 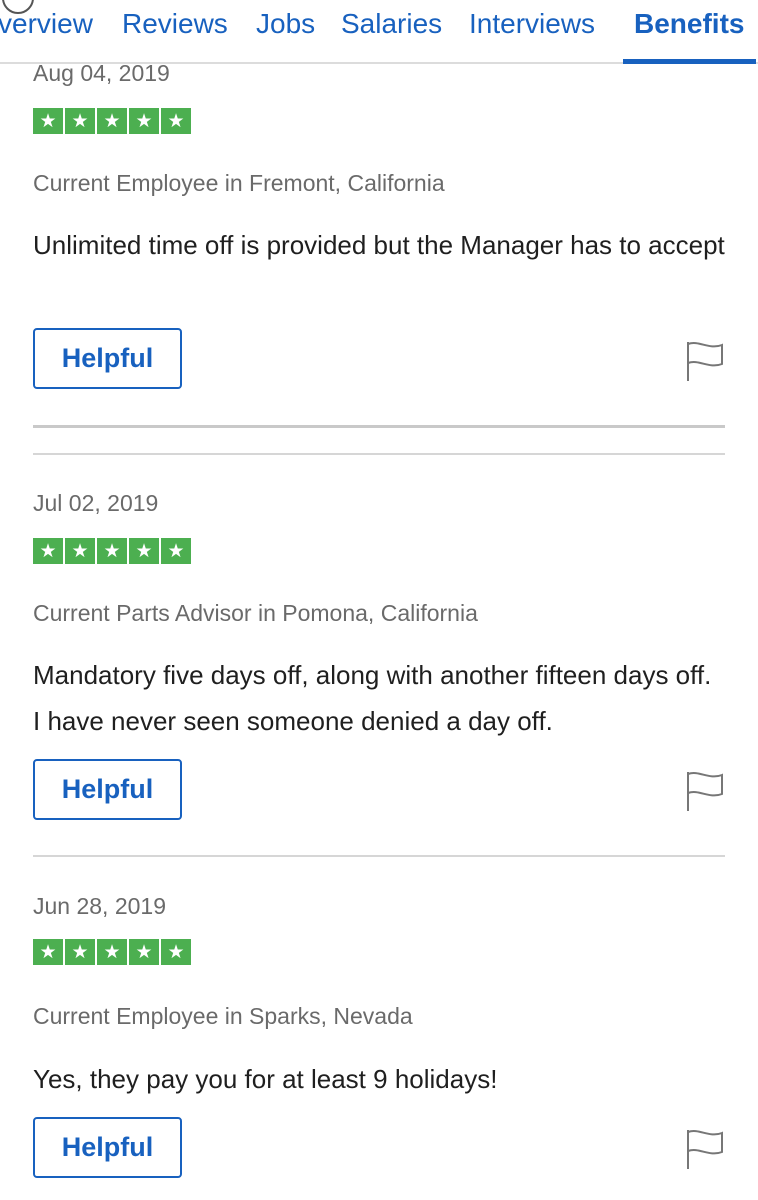 I want to click on tab-salaries: Salaries, so click(x=391, y=34).